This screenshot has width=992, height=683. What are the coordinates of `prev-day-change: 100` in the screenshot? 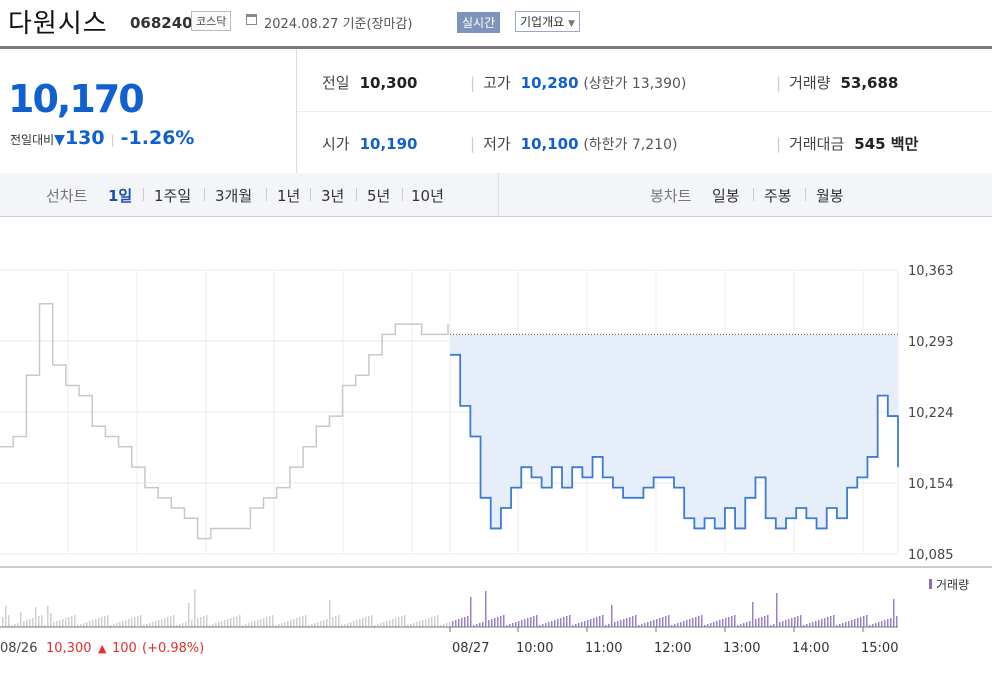 It's located at (124, 648).